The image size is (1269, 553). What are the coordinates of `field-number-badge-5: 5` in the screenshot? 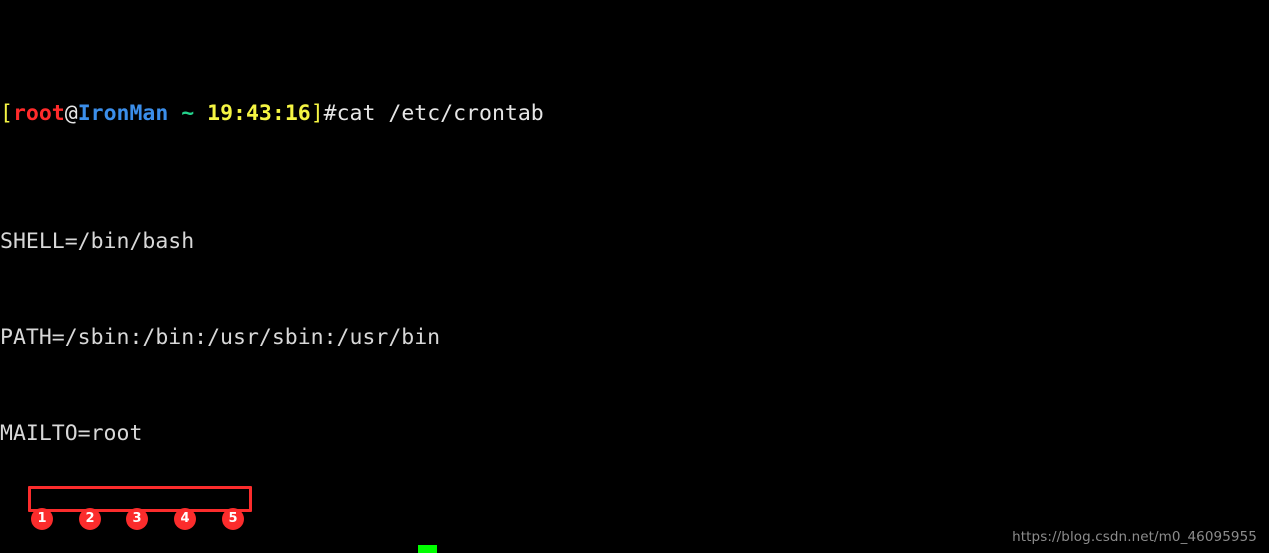 It's located at (233, 519).